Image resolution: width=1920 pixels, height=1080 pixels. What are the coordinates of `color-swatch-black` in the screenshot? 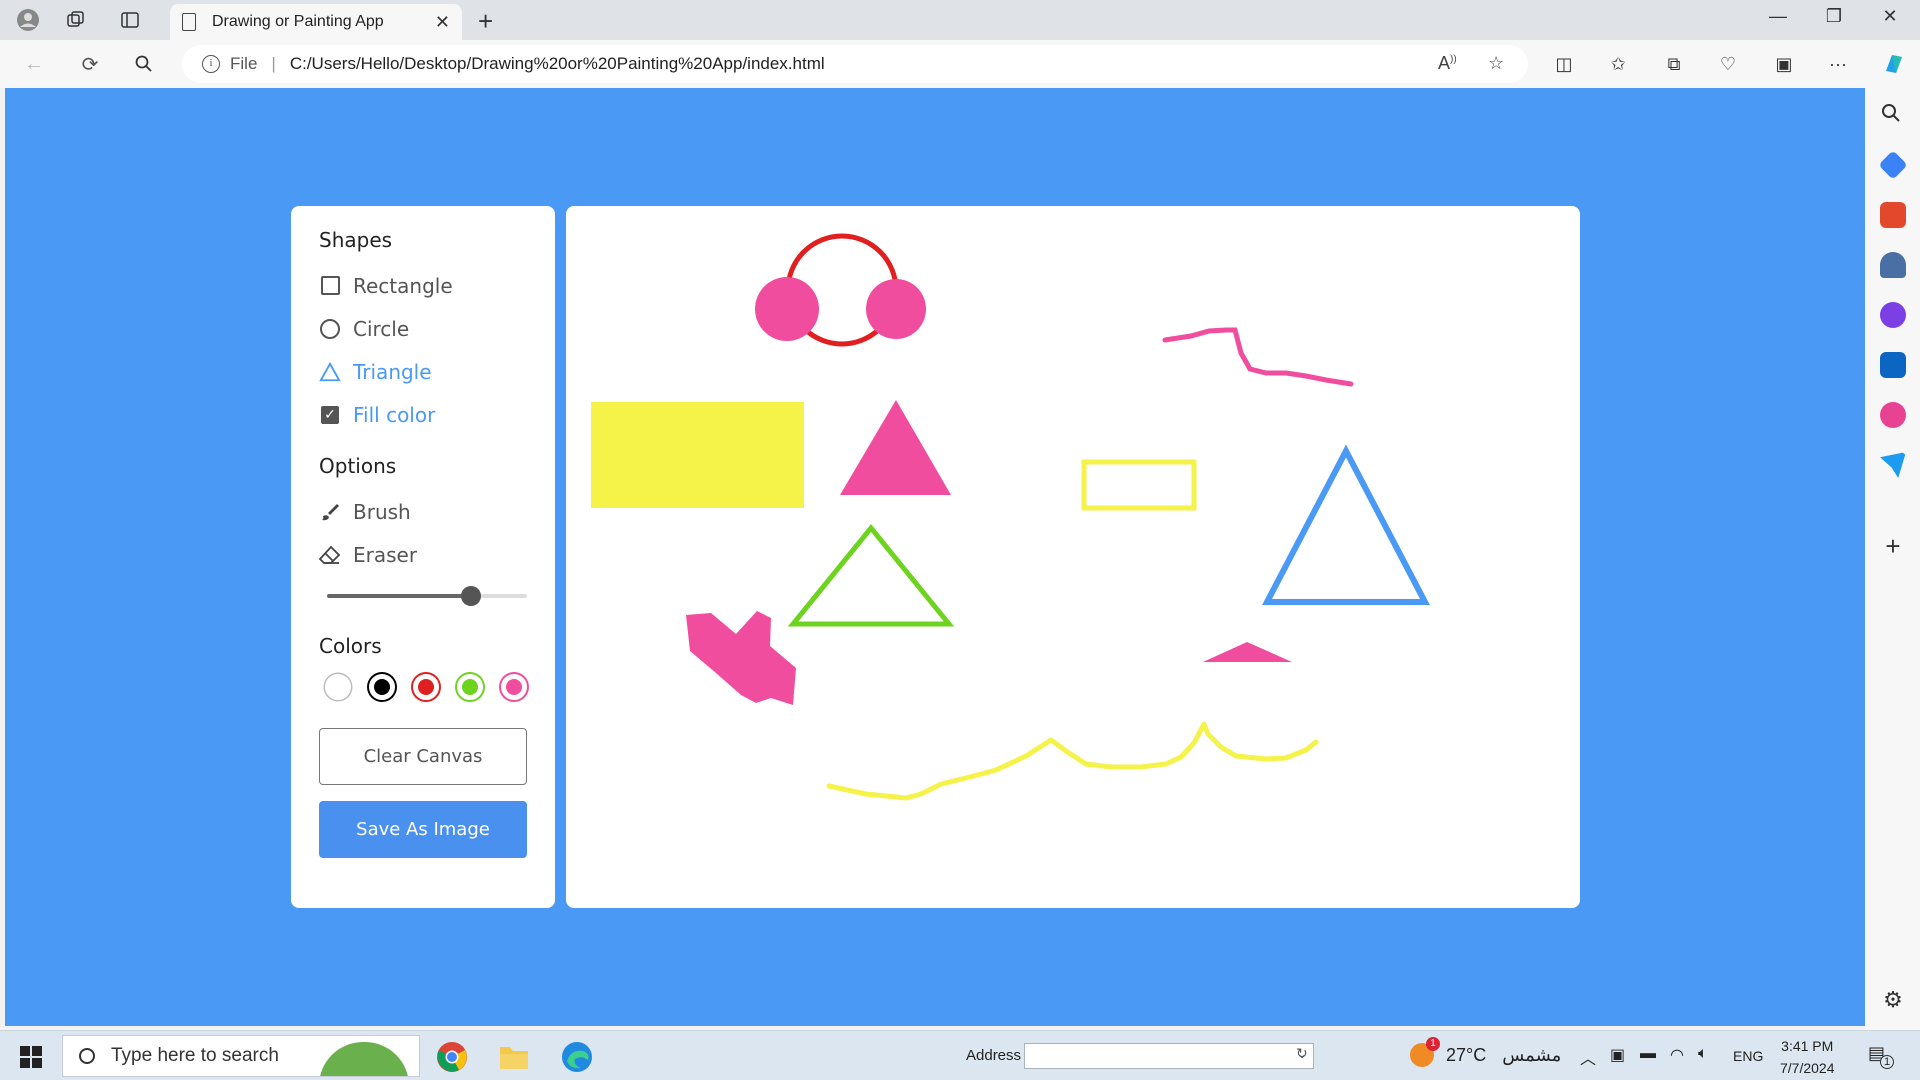 It's located at (382, 687).